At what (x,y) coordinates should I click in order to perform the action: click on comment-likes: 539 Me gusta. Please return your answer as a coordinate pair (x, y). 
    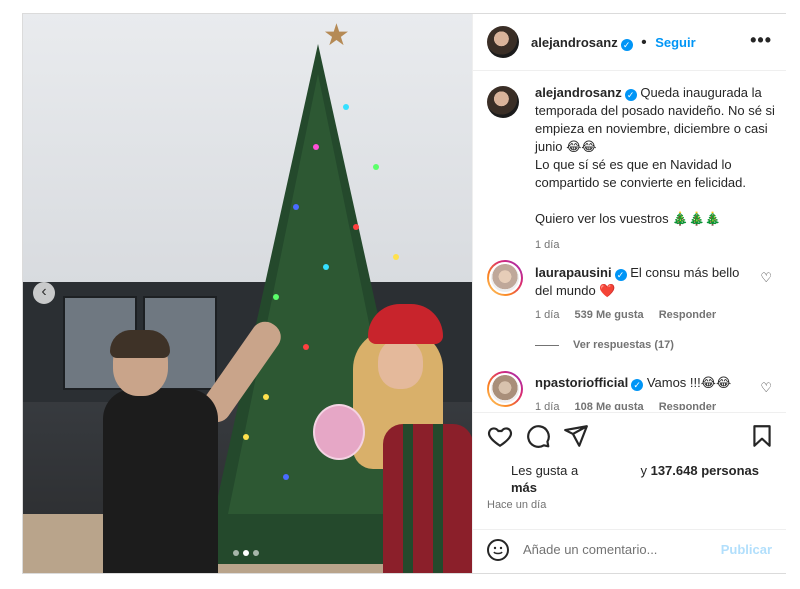
    Looking at the image, I should click on (609, 315).